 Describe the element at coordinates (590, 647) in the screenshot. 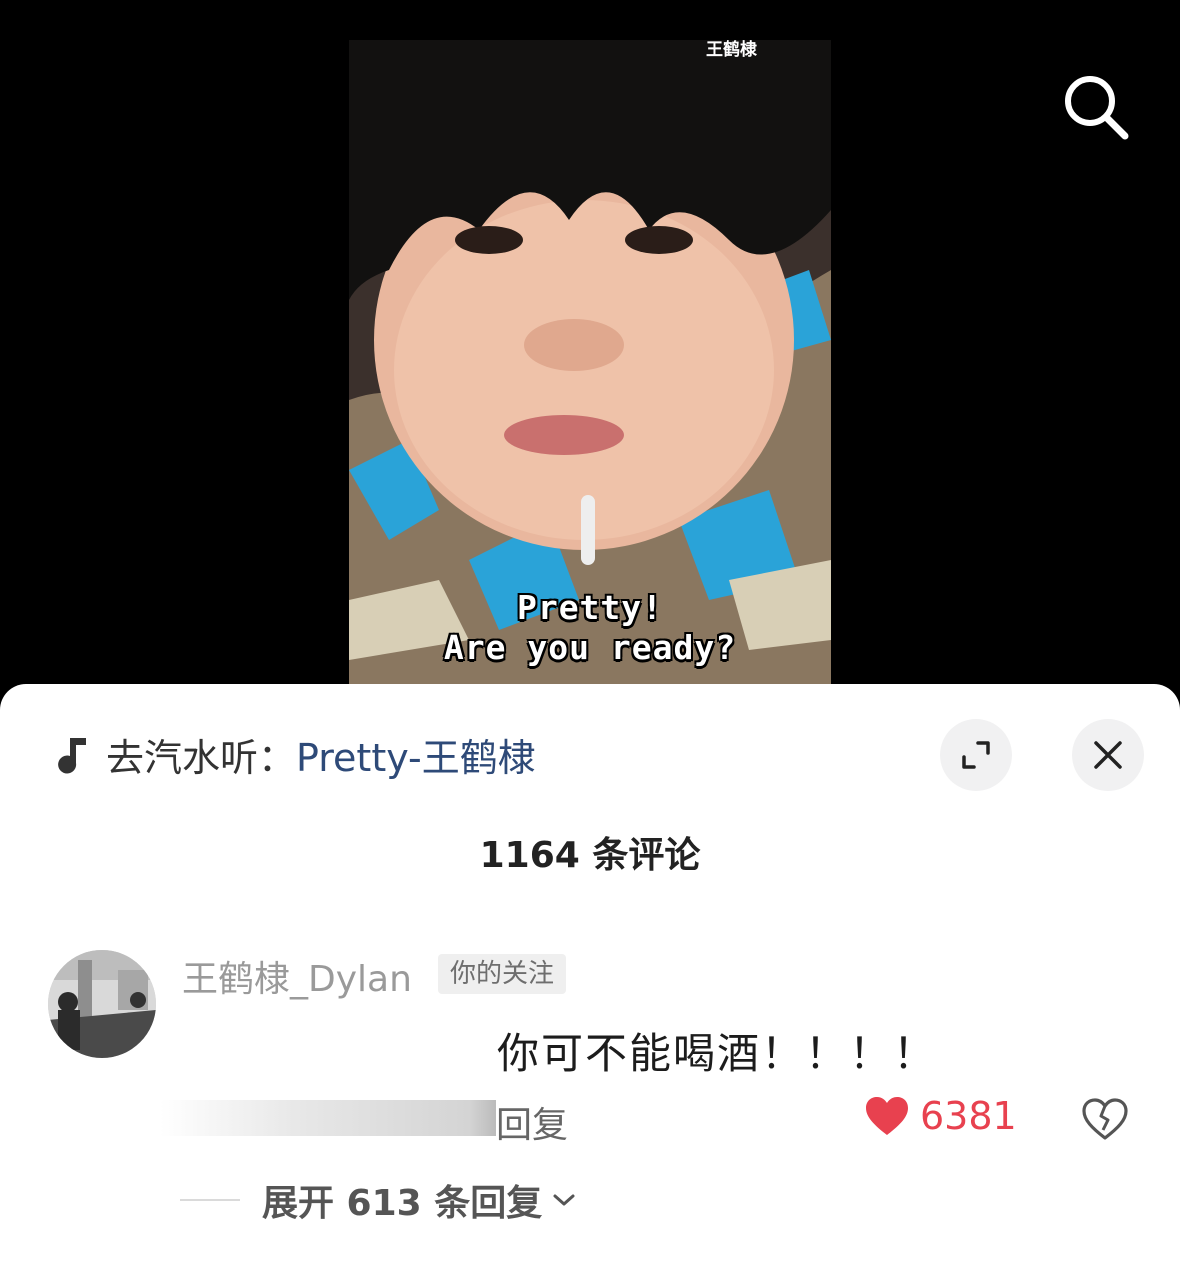

I see `video-subtitle-line-2: Are you ready?` at that location.